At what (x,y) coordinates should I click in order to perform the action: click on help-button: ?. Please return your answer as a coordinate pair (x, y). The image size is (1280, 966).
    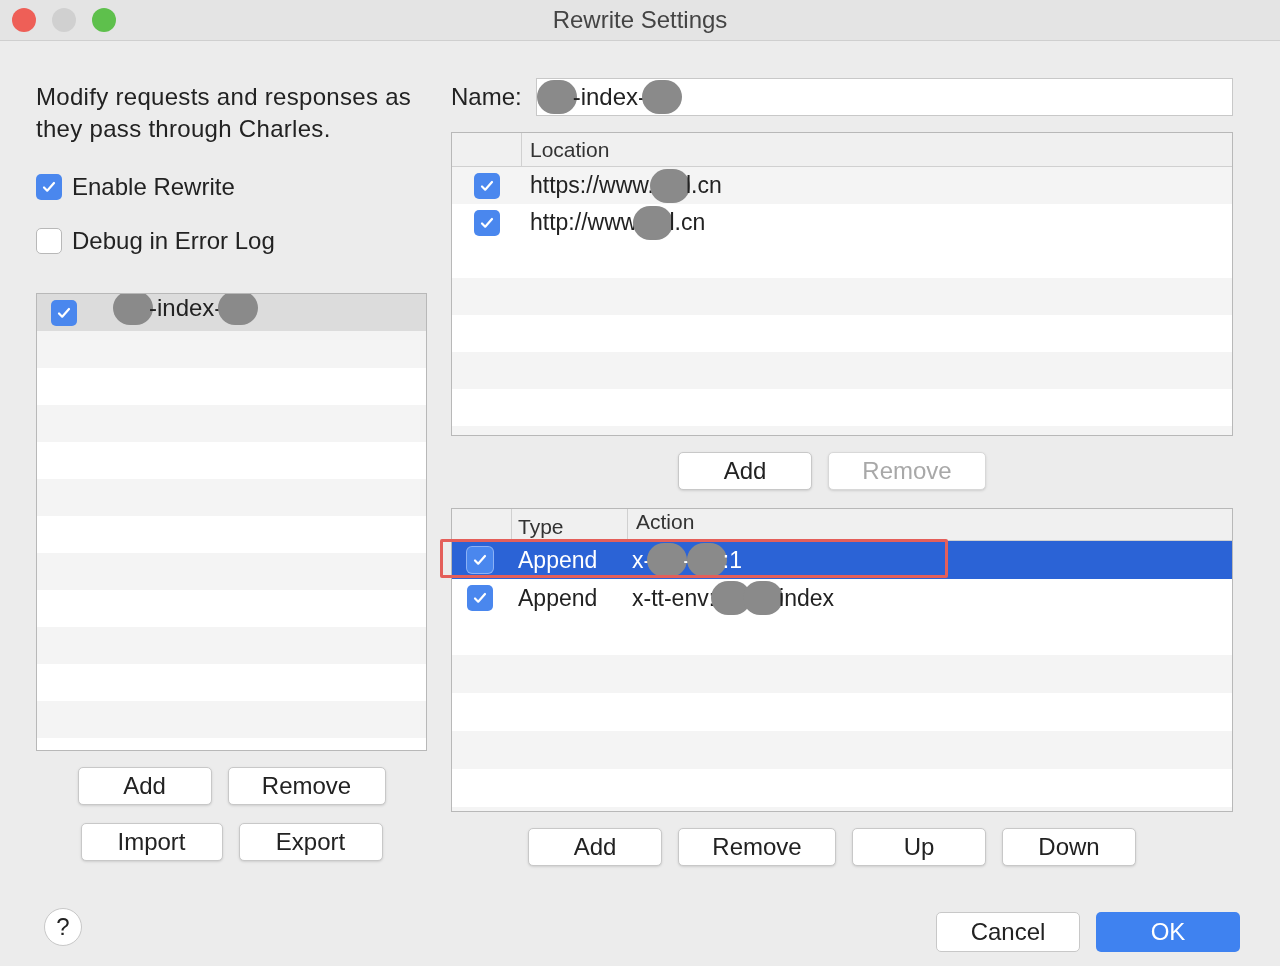
    Looking at the image, I should click on (63, 927).